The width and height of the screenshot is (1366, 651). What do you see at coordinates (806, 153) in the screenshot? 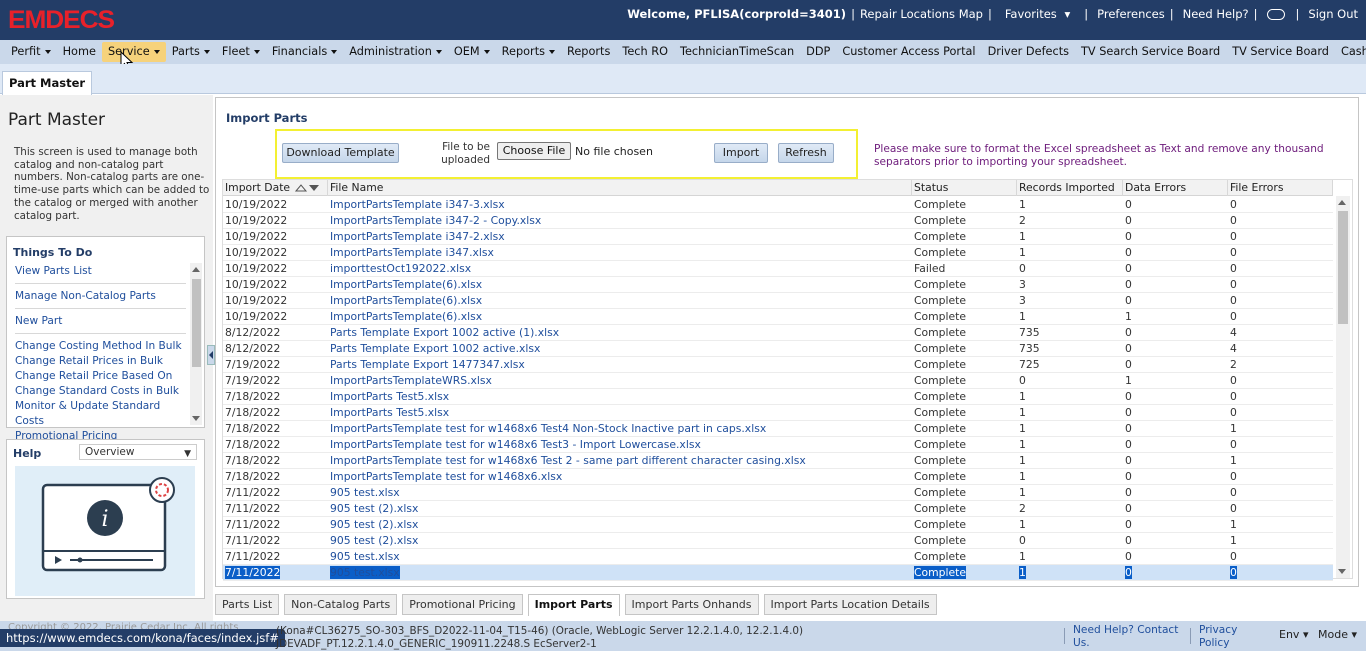
I see `refresh-button: Refresh` at bounding box center [806, 153].